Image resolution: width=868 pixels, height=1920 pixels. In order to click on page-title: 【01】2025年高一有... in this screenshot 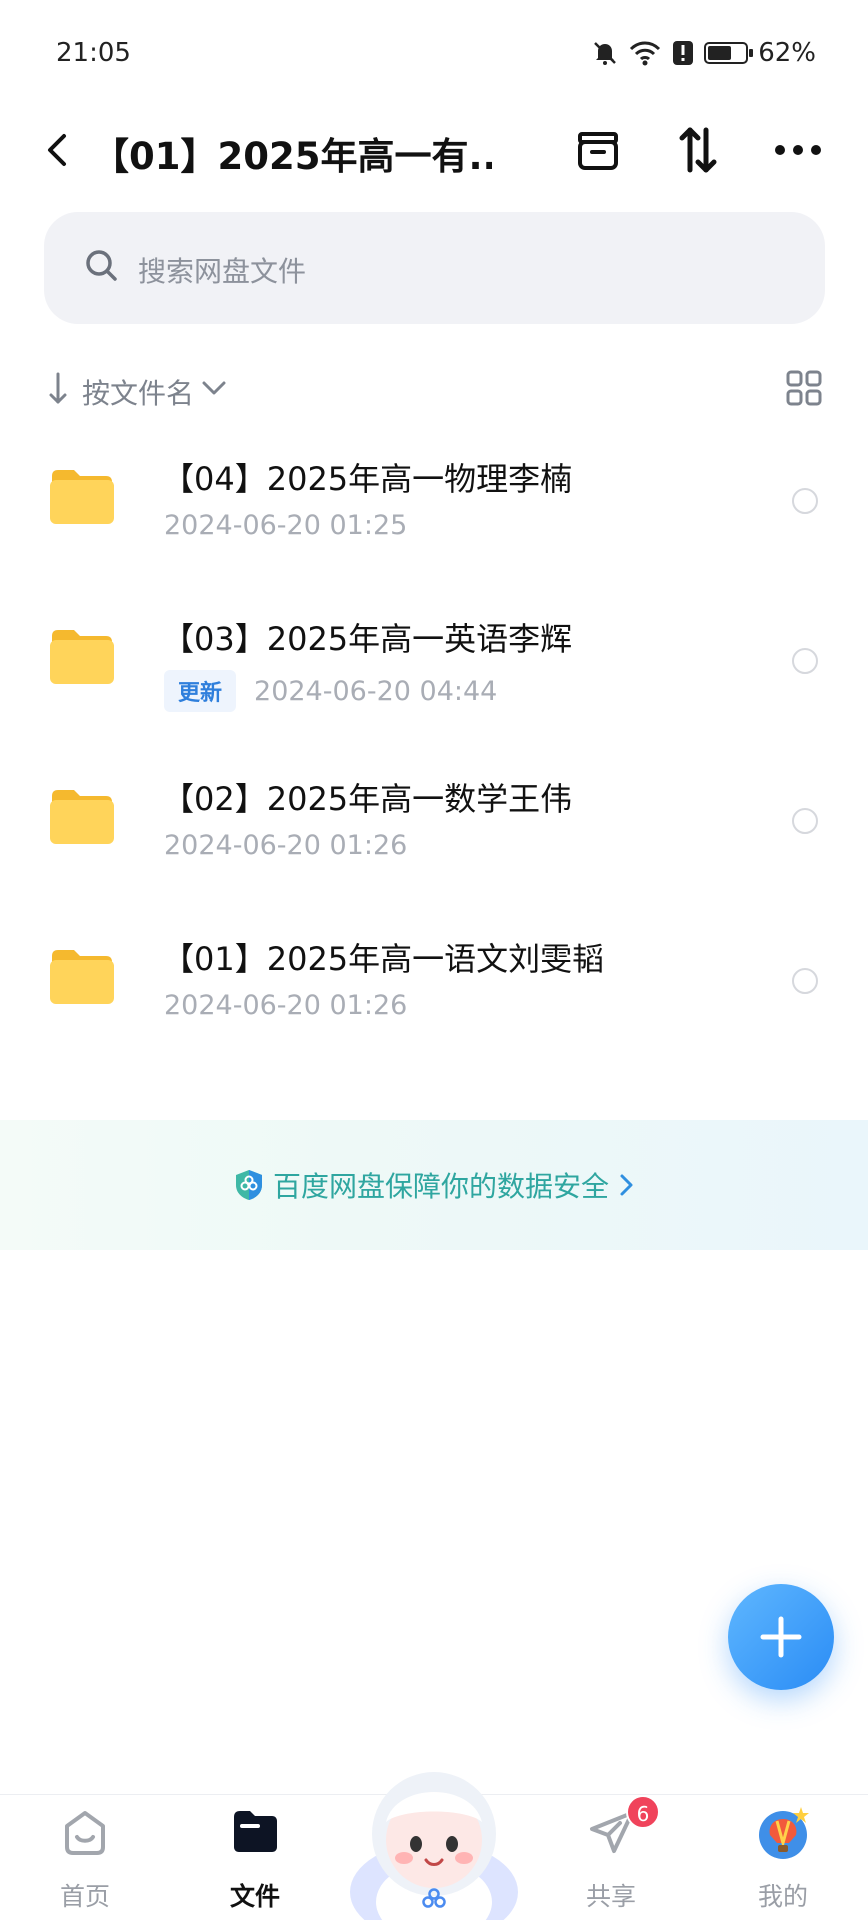, I will do `click(292, 156)`.